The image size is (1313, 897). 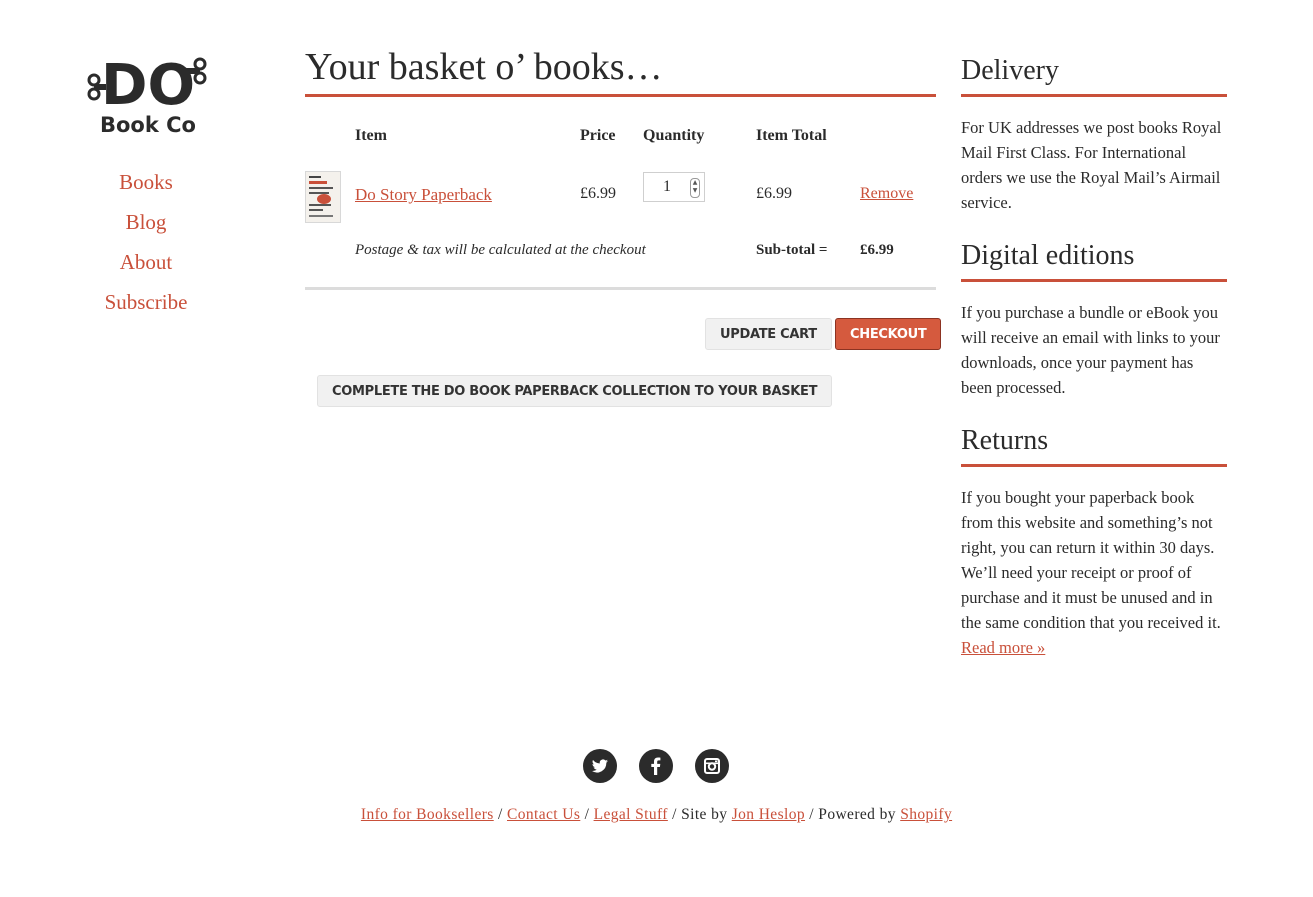 I want to click on update-cart-button: Update cart, so click(x=768, y=334).